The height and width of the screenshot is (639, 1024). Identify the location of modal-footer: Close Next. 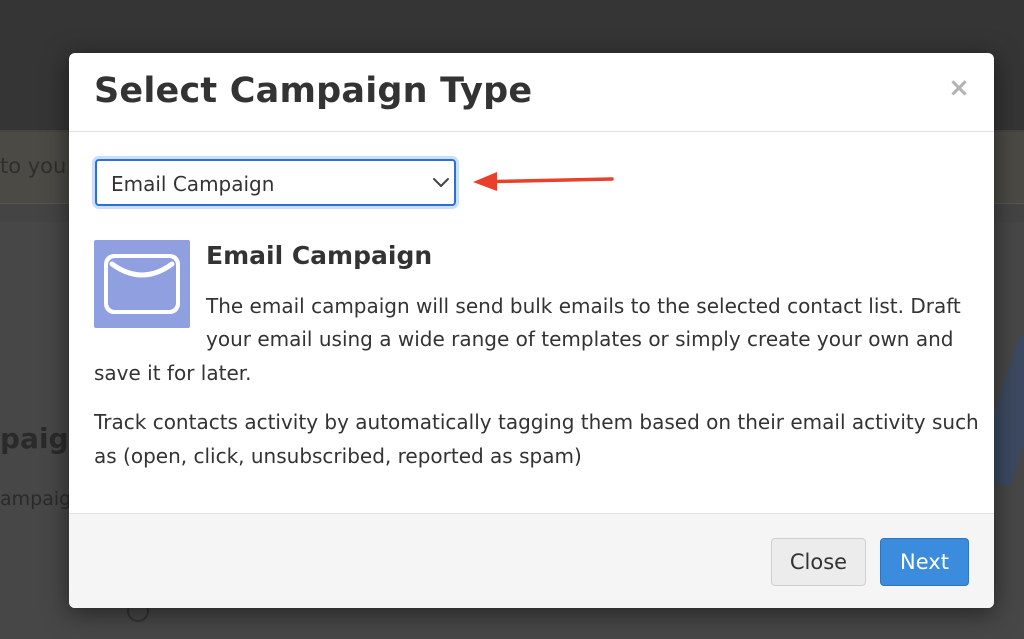
(531, 560).